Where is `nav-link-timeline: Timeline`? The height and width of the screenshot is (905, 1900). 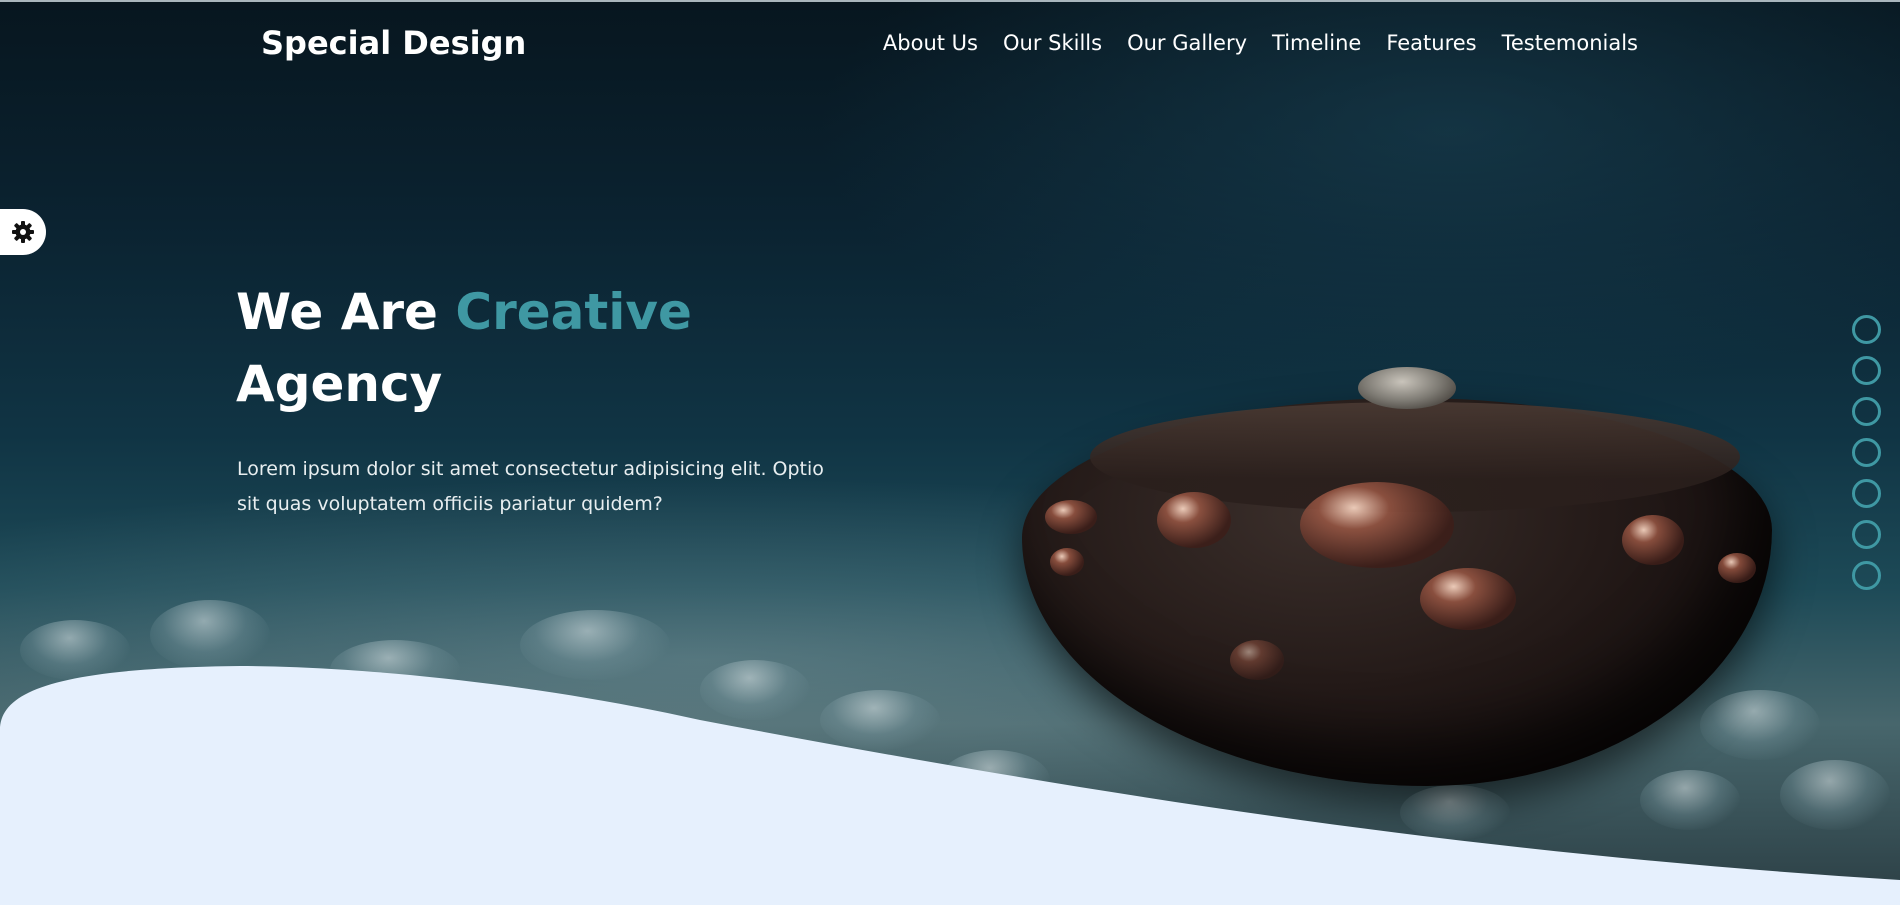 nav-link-timeline: Timeline is located at coordinates (1316, 43).